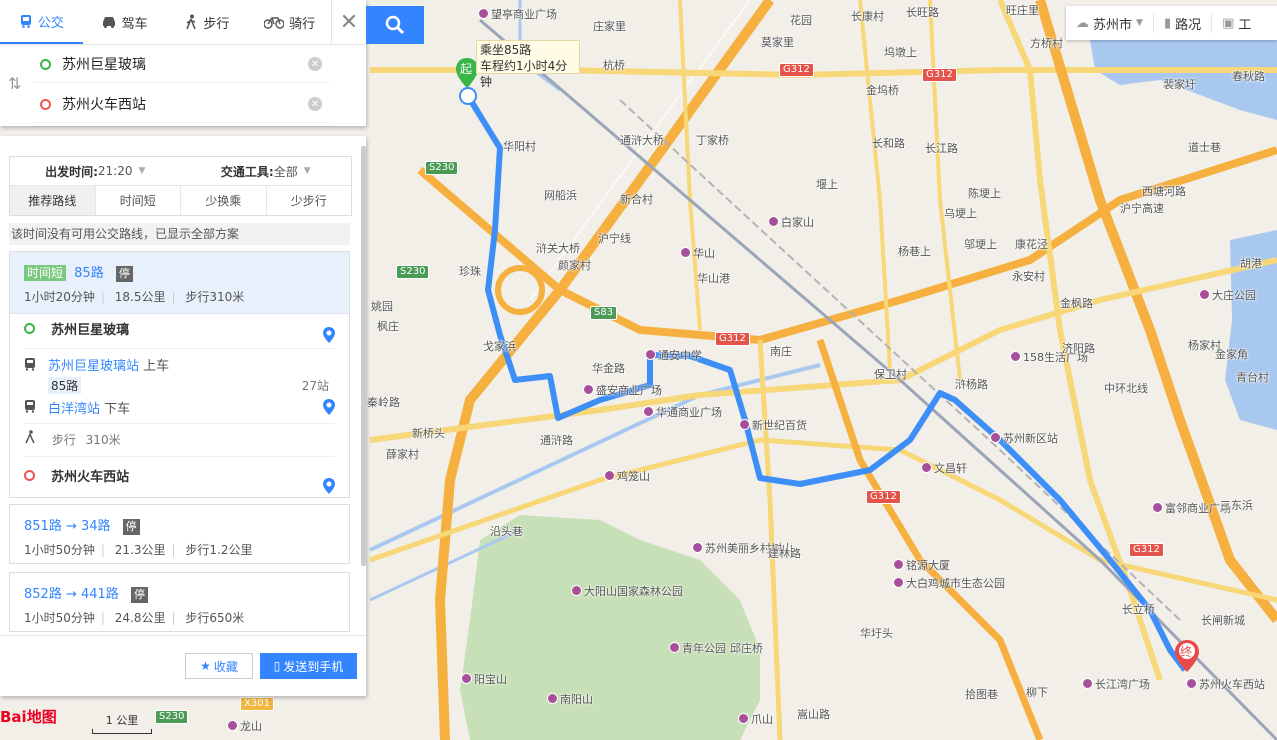  What do you see at coordinates (558, 248) in the screenshot?
I see `map-label-text: 浒关大桥` at bounding box center [558, 248].